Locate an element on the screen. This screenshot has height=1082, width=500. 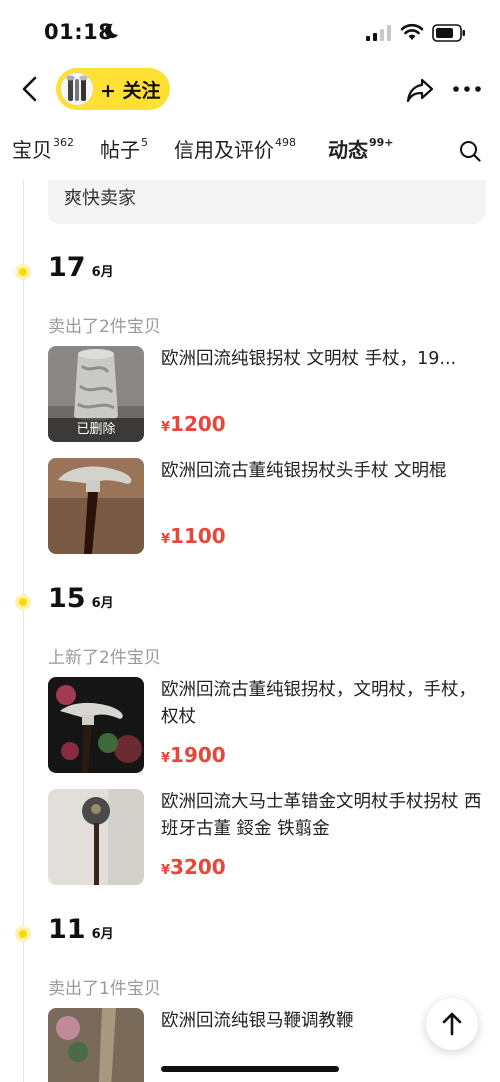
tab-credit-reviews: 信用及评价498 is located at coordinates (235, 148).